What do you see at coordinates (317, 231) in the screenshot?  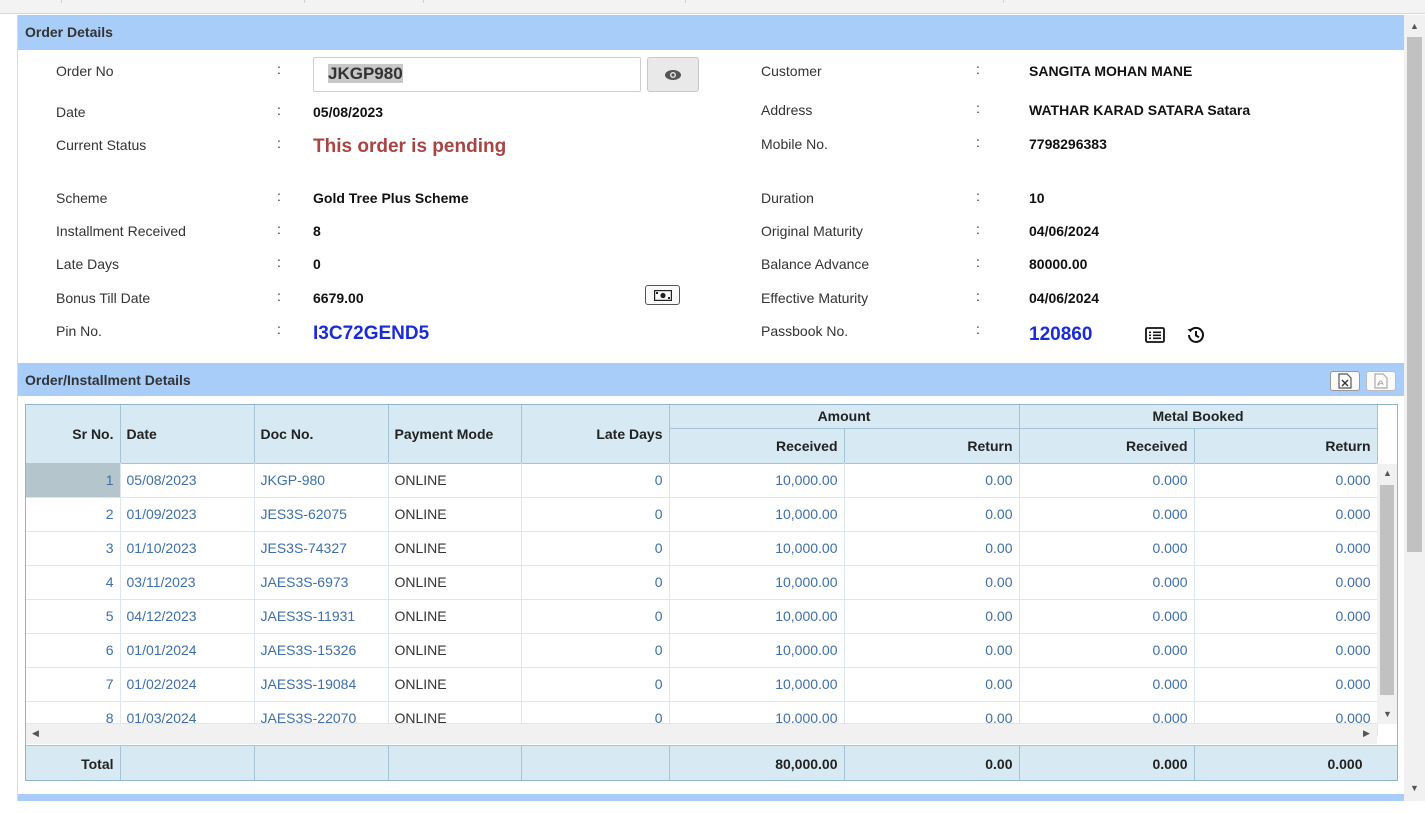 I see `installment-received-value: 8` at bounding box center [317, 231].